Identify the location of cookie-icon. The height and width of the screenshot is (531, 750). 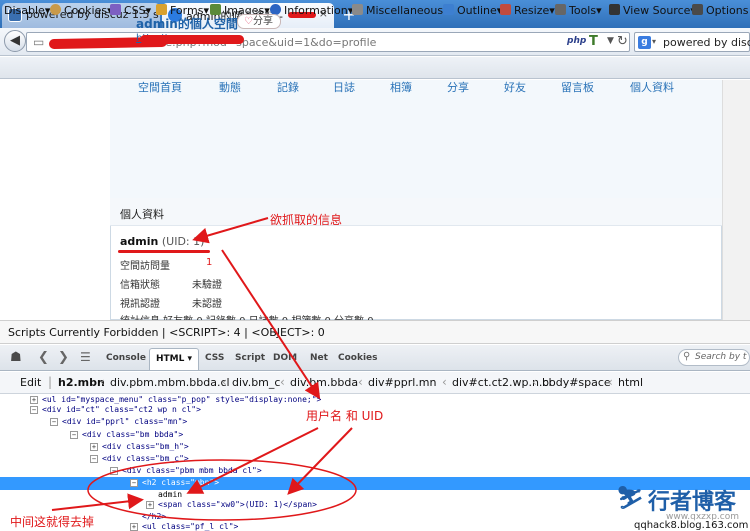
(55, 9).